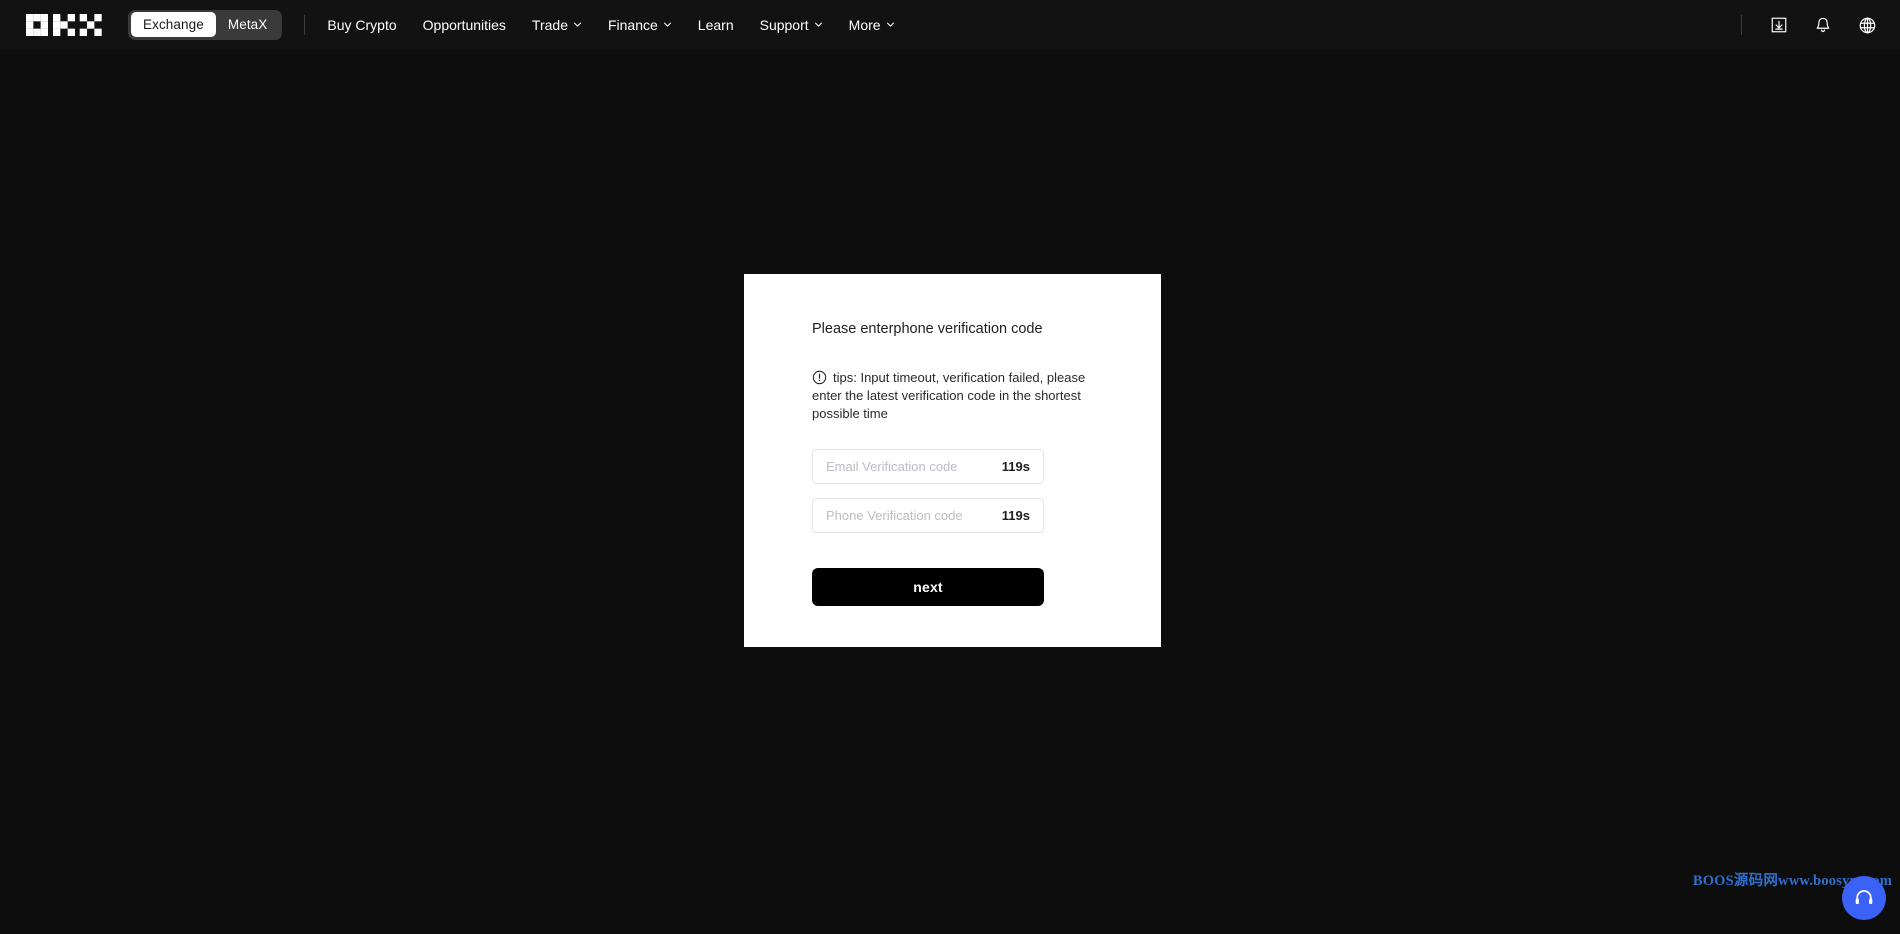  I want to click on nav-item-label: Finance, so click(632, 24).